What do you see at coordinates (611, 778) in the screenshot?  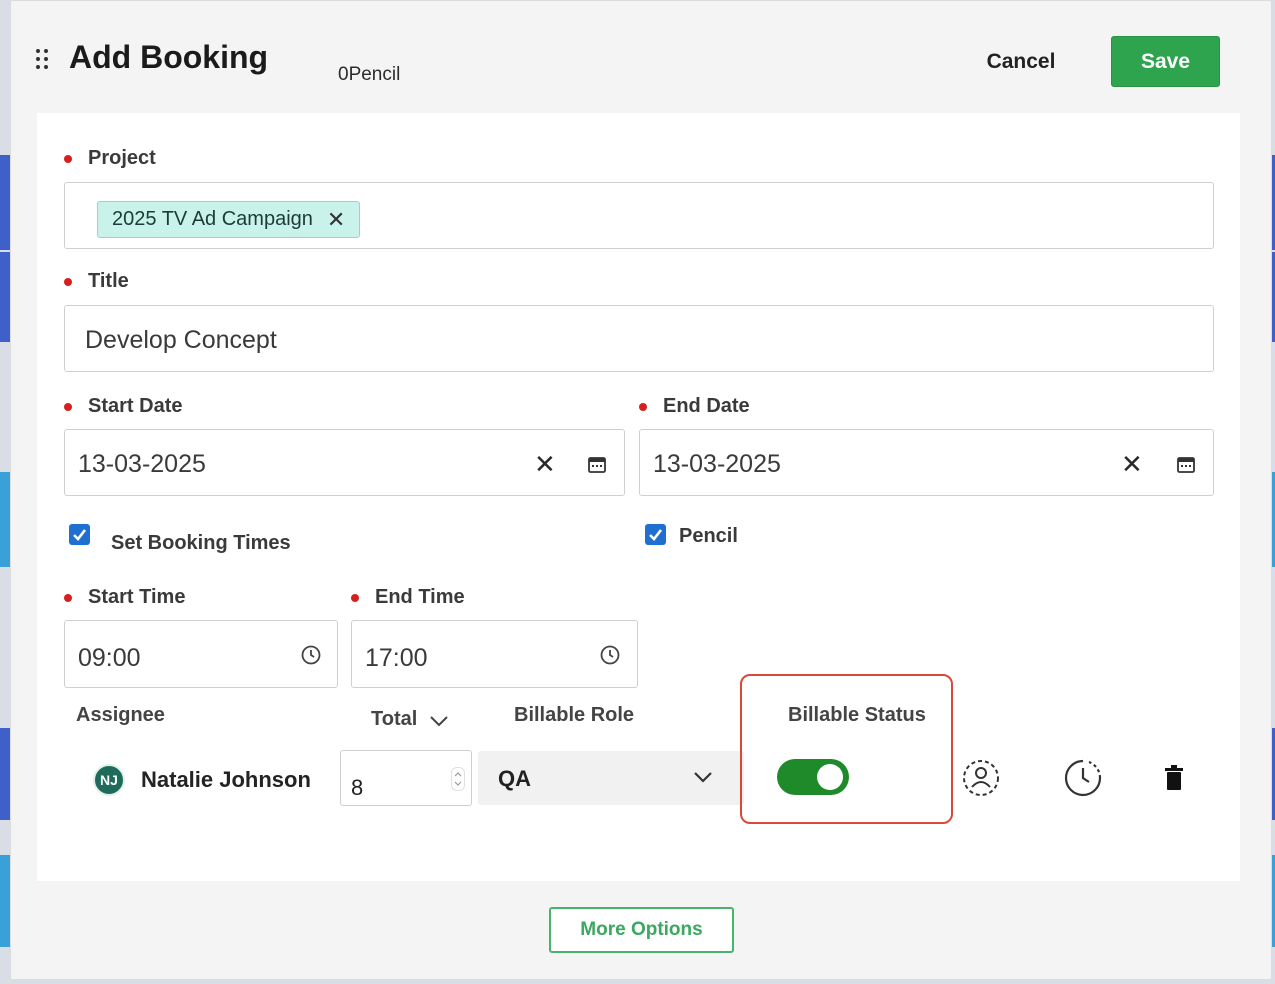 I see `billable-role-select: QA` at bounding box center [611, 778].